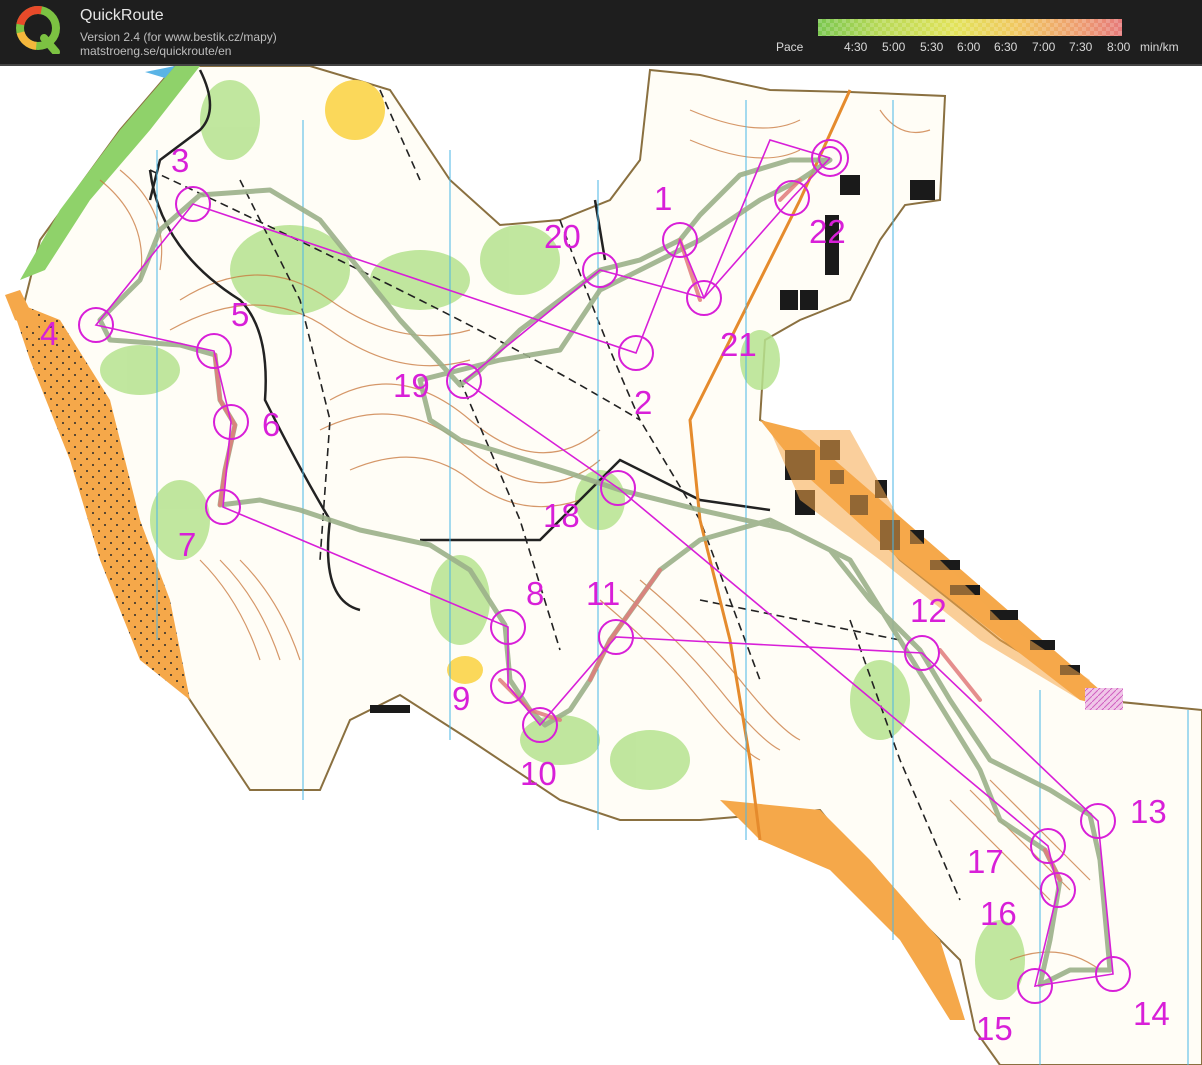  What do you see at coordinates (180, 160) in the screenshot?
I see `control-label: 3` at bounding box center [180, 160].